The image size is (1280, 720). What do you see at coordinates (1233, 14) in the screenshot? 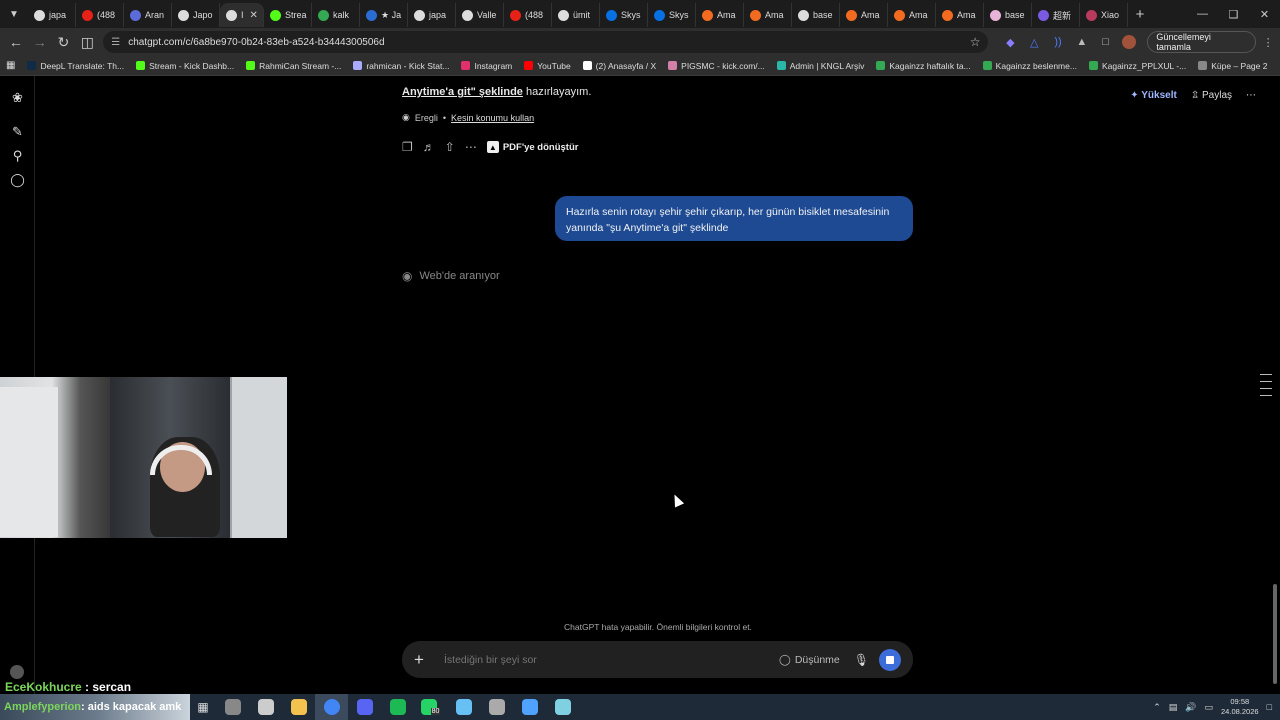
I see `restore-icon: ❑` at bounding box center [1233, 14].